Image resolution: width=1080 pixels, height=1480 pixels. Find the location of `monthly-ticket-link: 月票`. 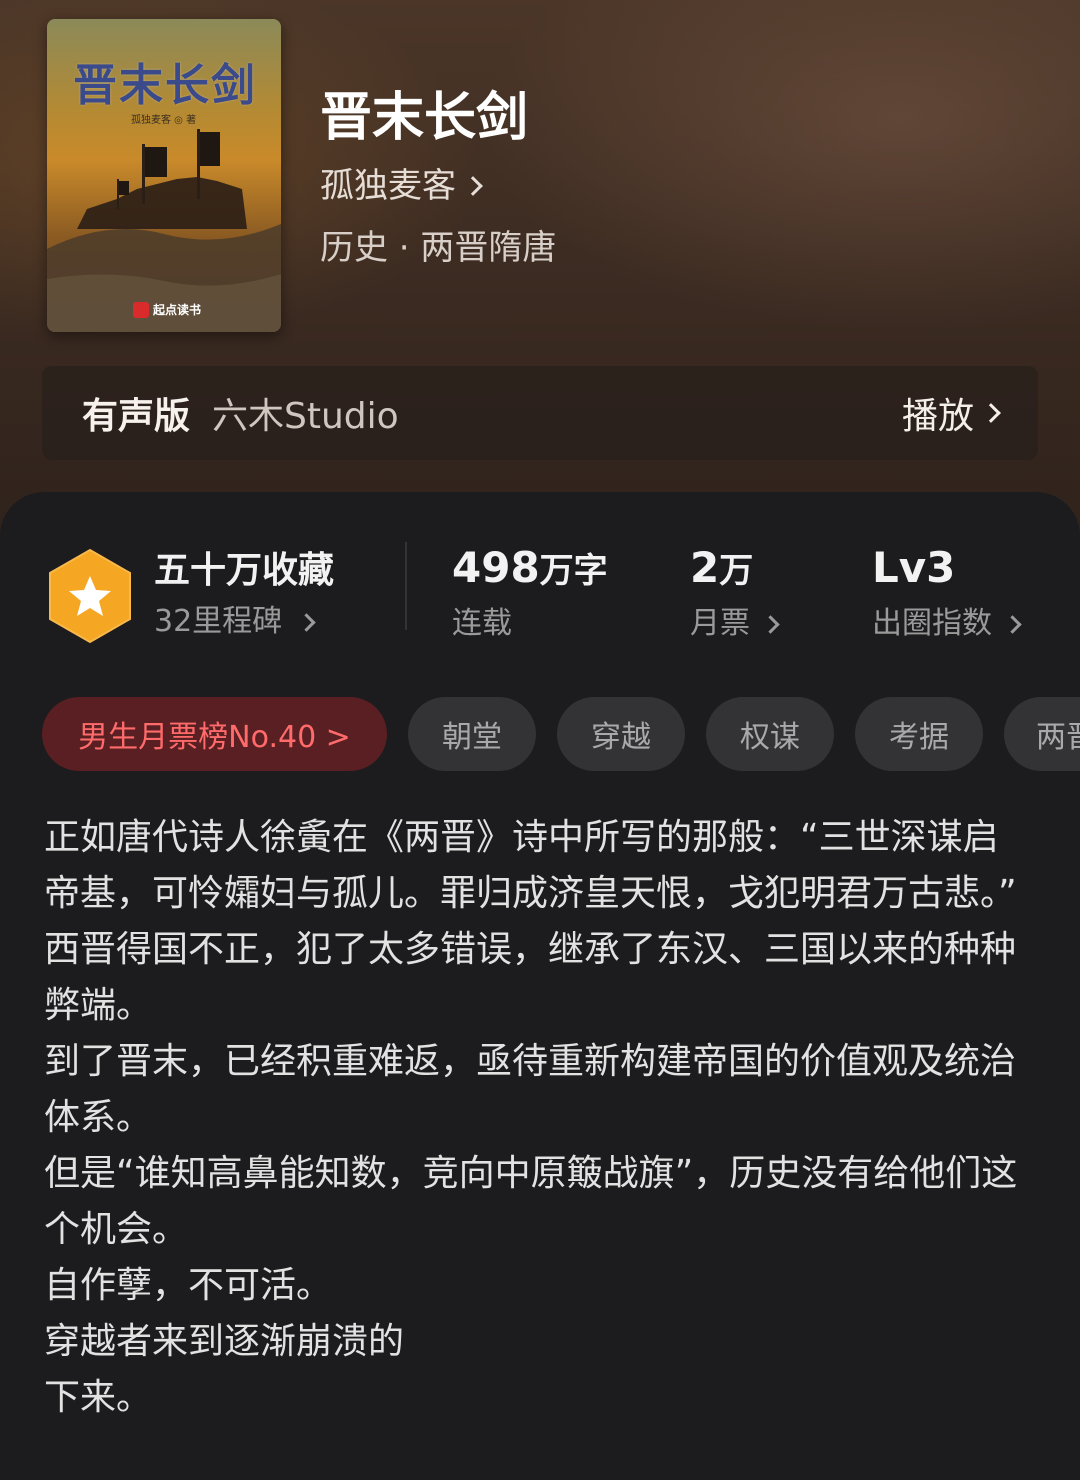

monthly-ticket-link: 月票 is located at coordinates (735, 624).